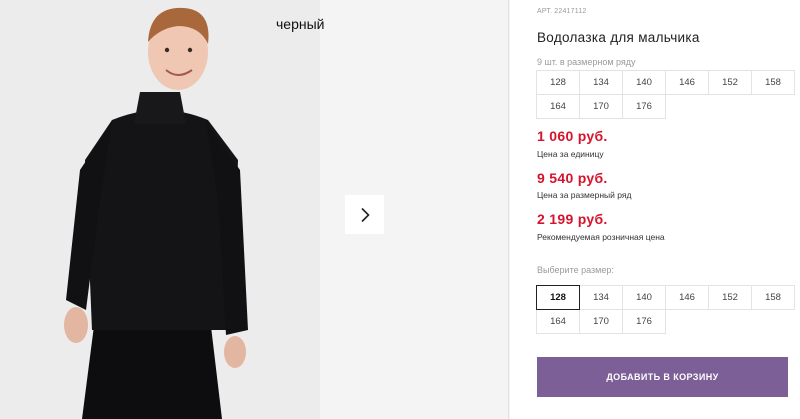 Image resolution: width=800 pixels, height=419 pixels. Describe the element at coordinates (662, 377) in the screenshot. I see `add-to-cart-button: ДОБАВИТЬ В КОРЗИНУ` at that location.